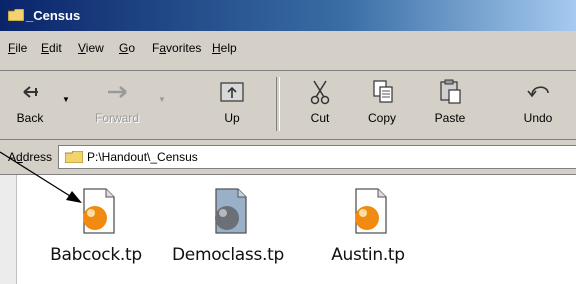 This screenshot has height=284, width=576. I want to click on cut-button: Cut, so click(320, 104).